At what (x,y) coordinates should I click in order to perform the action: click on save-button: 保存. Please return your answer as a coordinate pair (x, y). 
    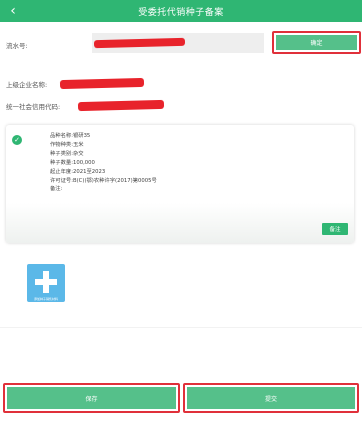
    Looking at the image, I should click on (91, 398).